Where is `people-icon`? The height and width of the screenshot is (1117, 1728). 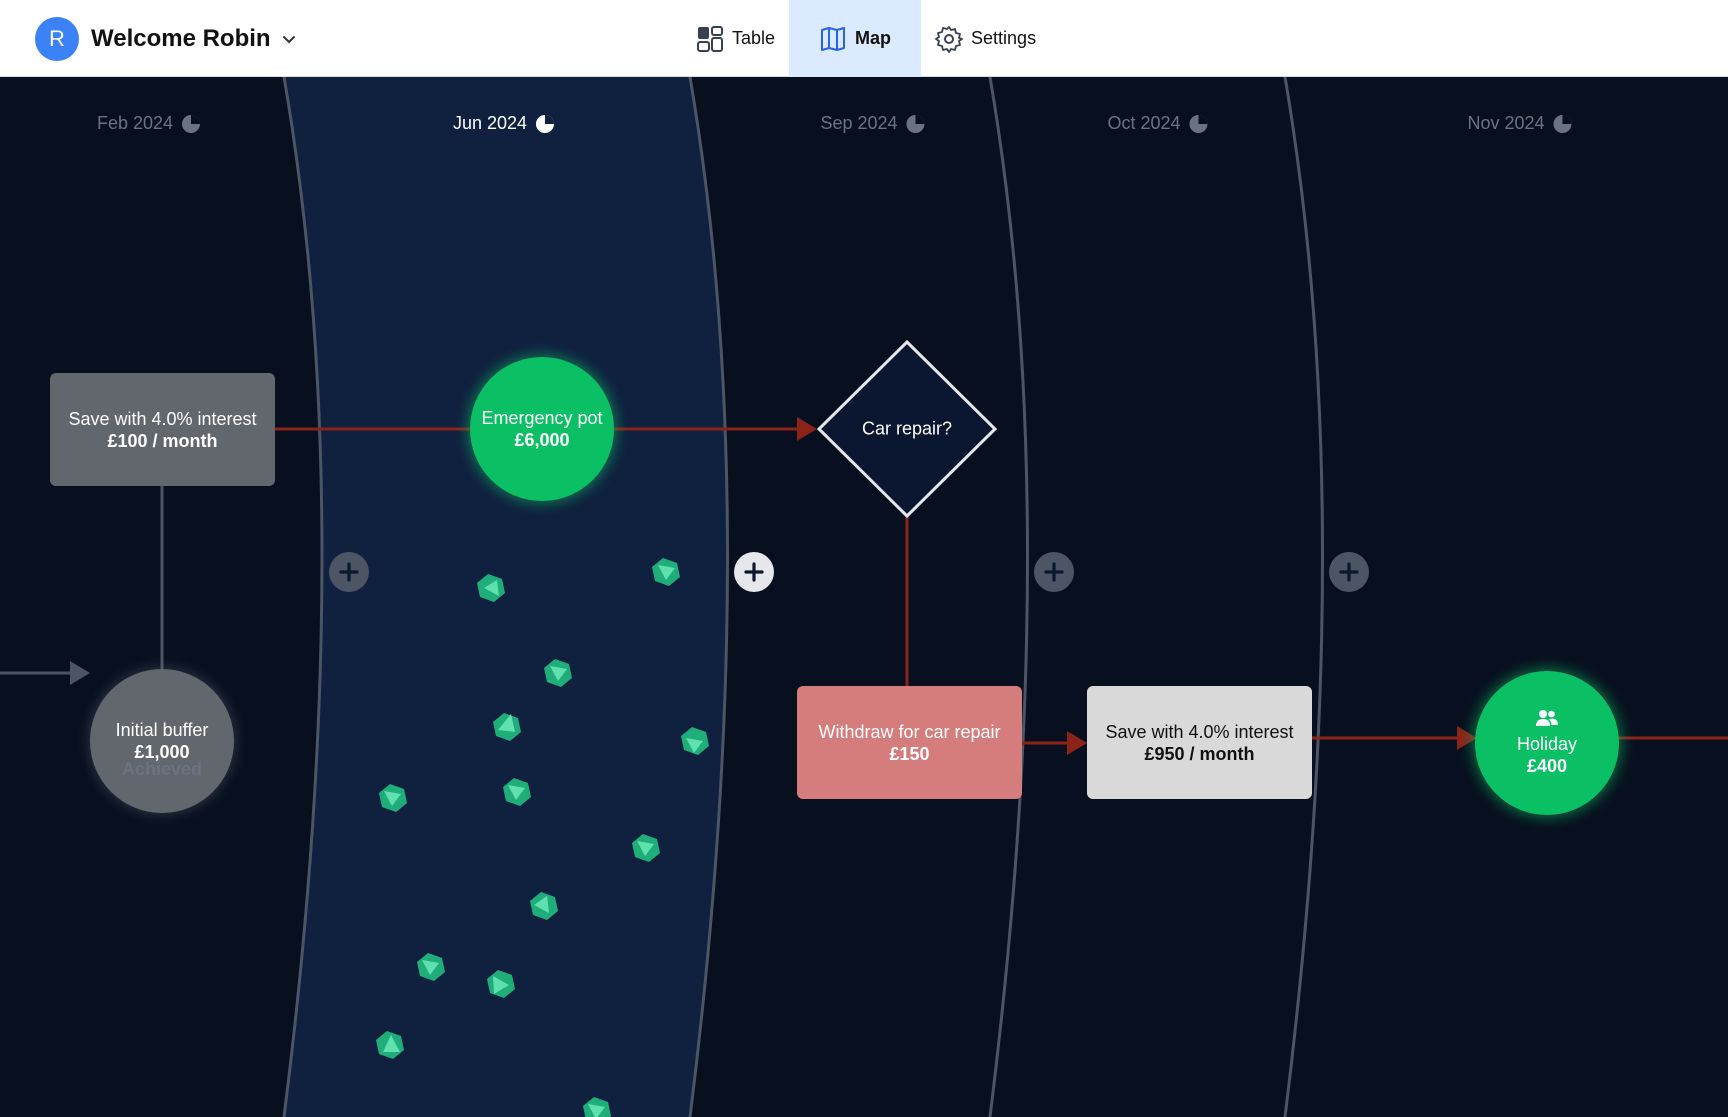 people-icon is located at coordinates (1547, 718).